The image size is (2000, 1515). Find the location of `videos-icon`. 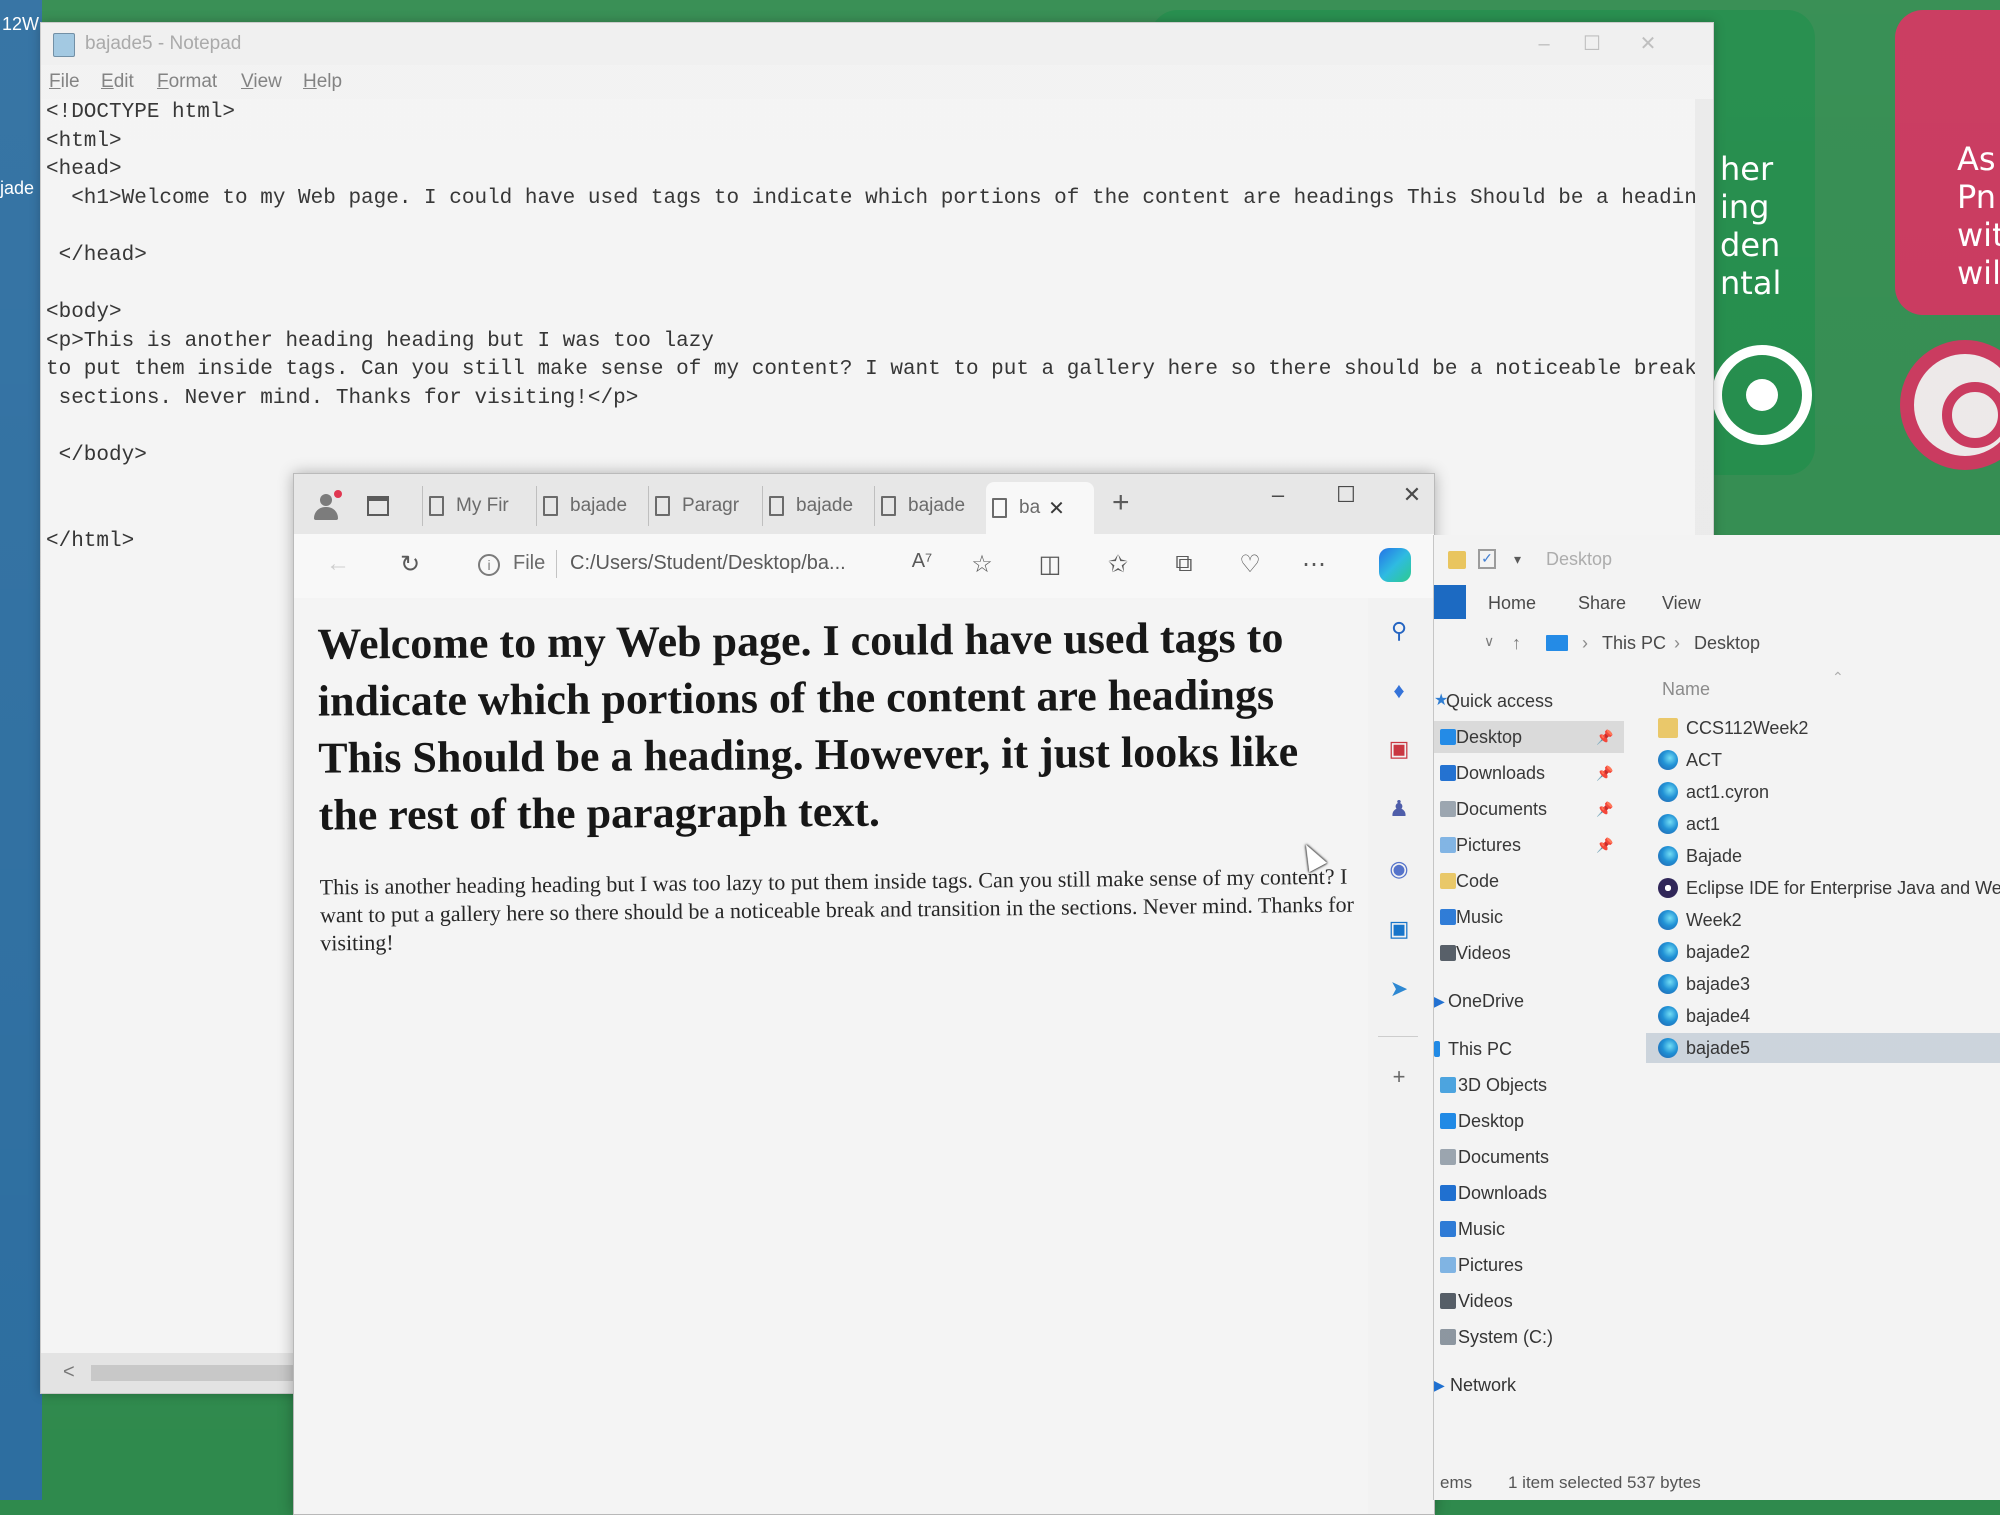

videos-icon is located at coordinates (1448, 953).